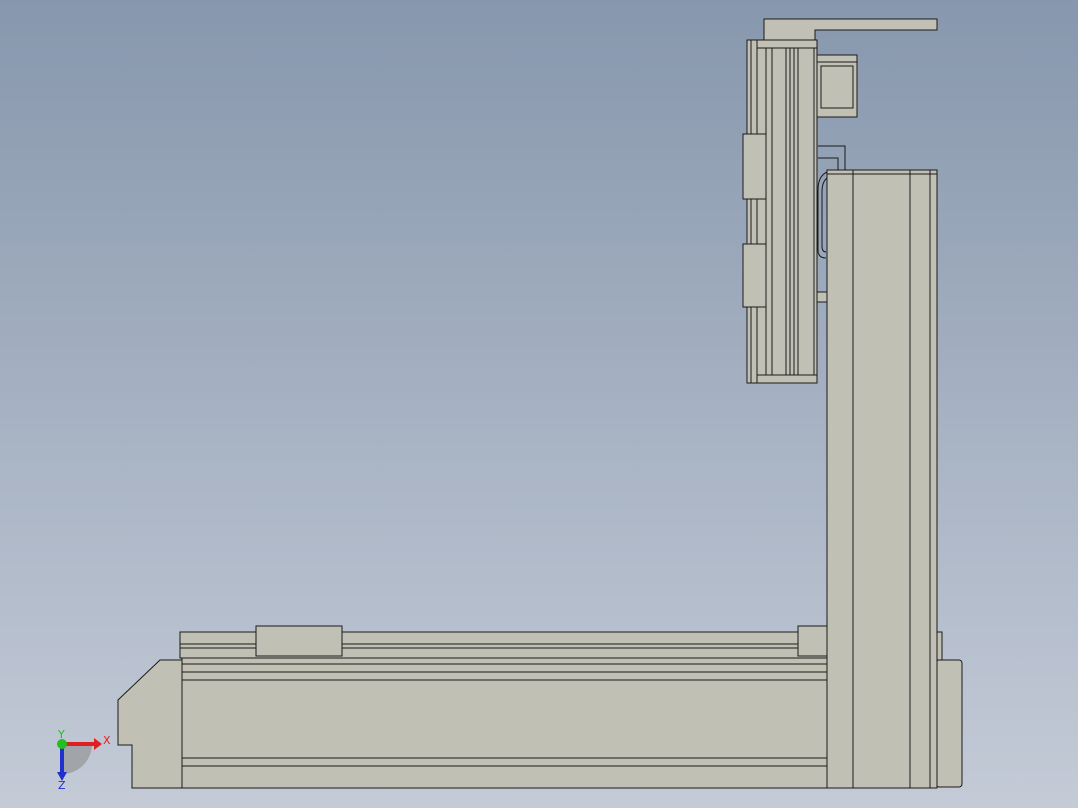 The image size is (1078, 808). What do you see at coordinates (822, 297) in the screenshot?
I see `column-connector` at bounding box center [822, 297].